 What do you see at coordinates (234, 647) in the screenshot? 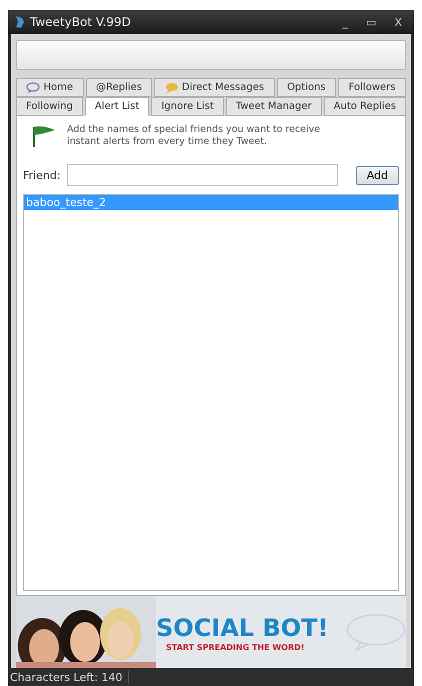
I see `banner-tagline: START SPREADING THE WORD!` at bounding box center [234, 647].